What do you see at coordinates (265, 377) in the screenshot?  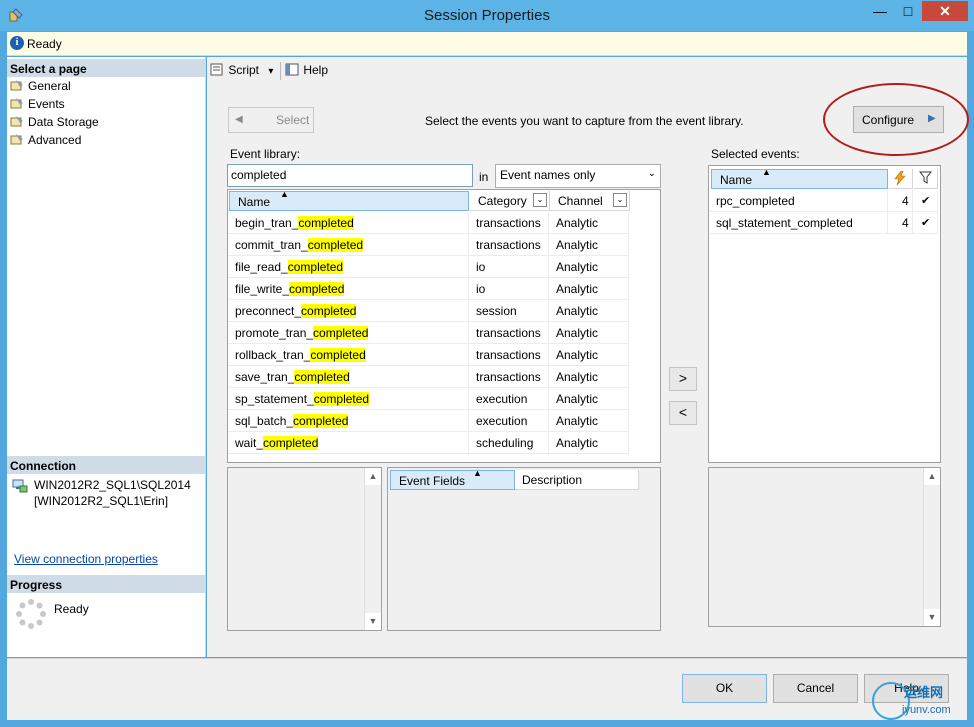 I see `event-name-prefix: save_tran_` at bounding box center [265, 377].